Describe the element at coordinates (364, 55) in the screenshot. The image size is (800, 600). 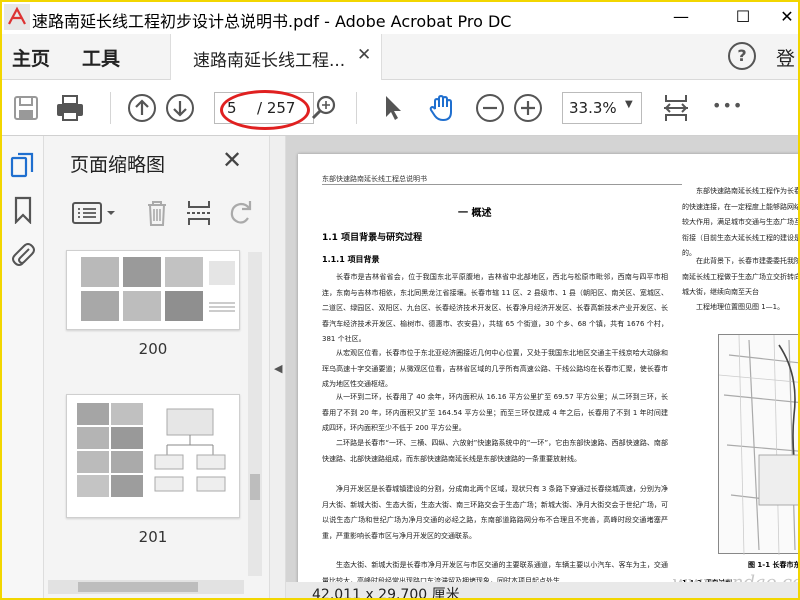
I see `close-tab-icon: ✕` at that location.